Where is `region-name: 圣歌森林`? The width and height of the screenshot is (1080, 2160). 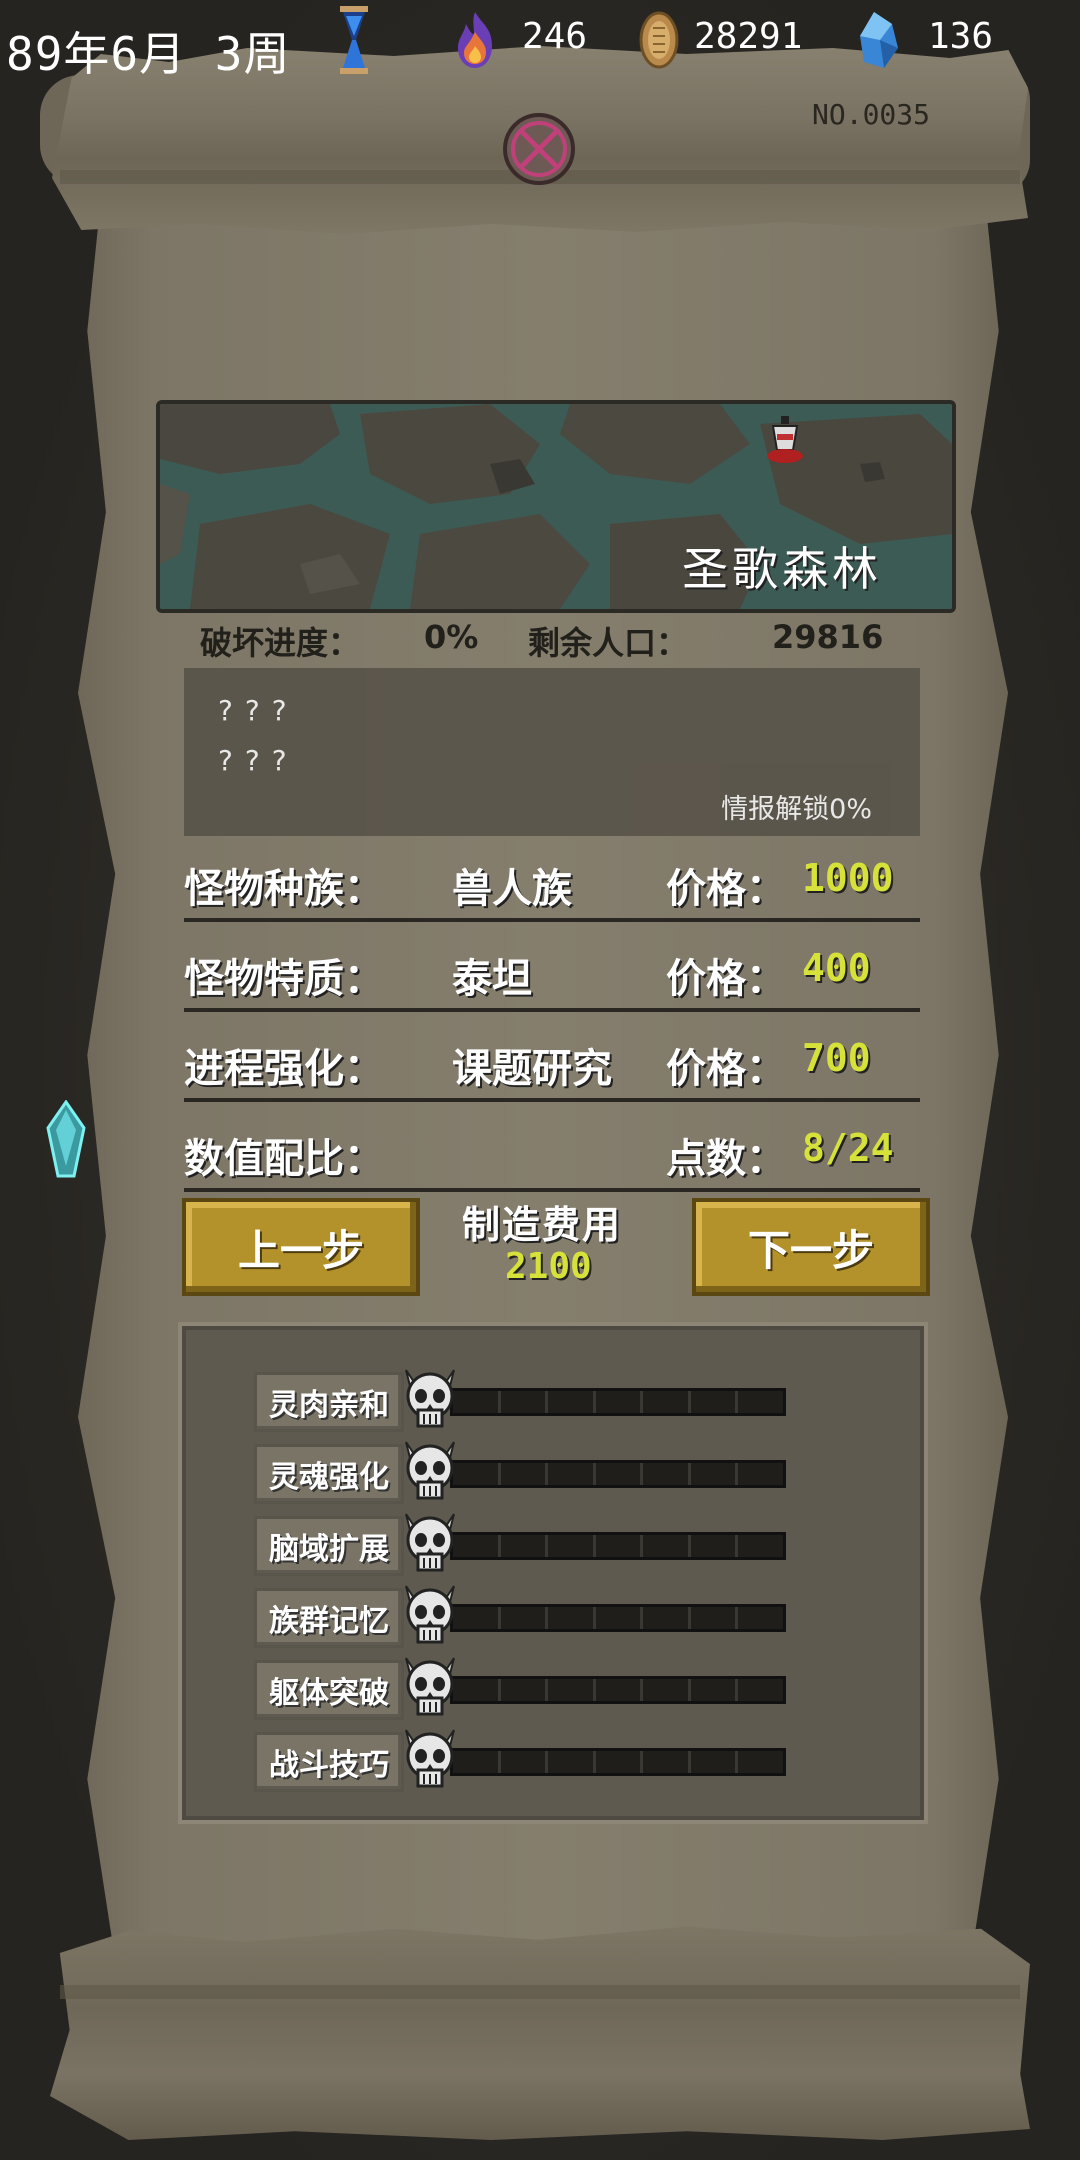 region-name: 圣歌森林 is located at coordinates (782, 569).